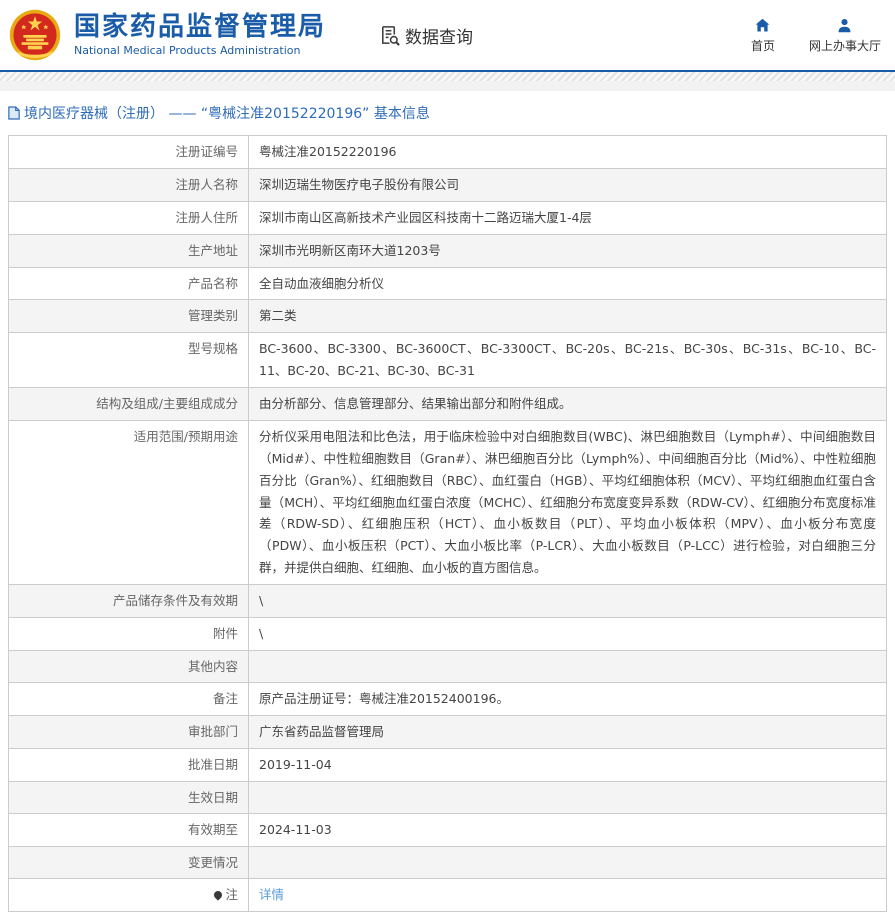  What do you see at coordinates (845, 35) in the screenshot?
I see `nav-service-hall: 网上办事大厅` at bounding box center [845, 35].